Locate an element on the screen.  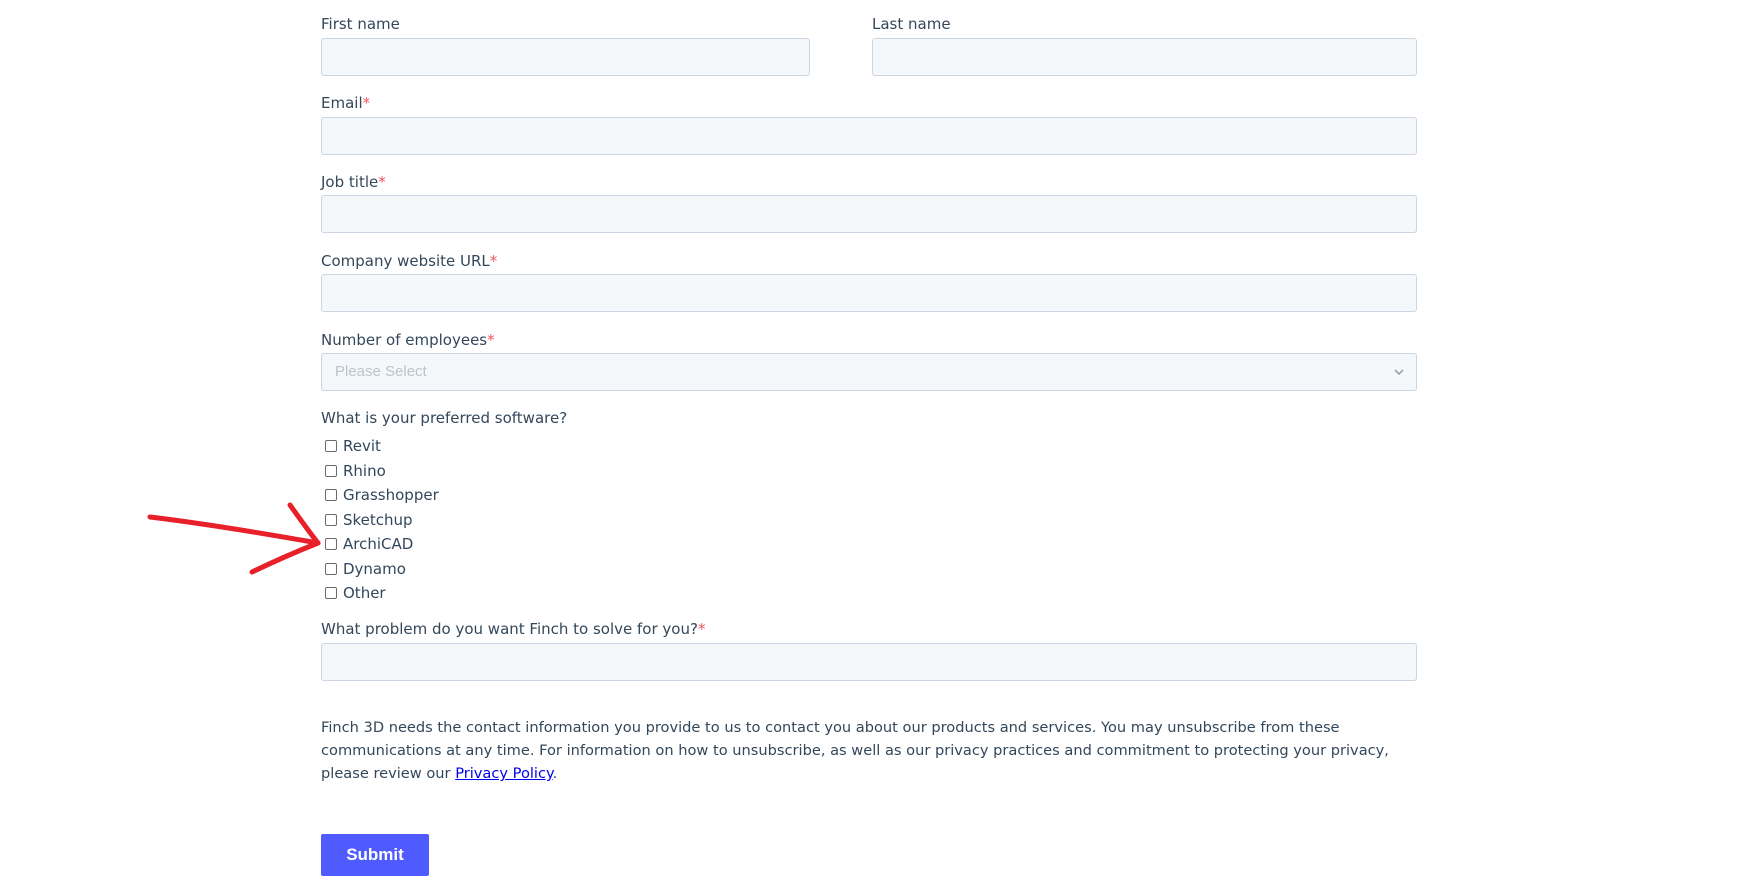
checkbox-label: Rhino is located at coordinates (364, 471).